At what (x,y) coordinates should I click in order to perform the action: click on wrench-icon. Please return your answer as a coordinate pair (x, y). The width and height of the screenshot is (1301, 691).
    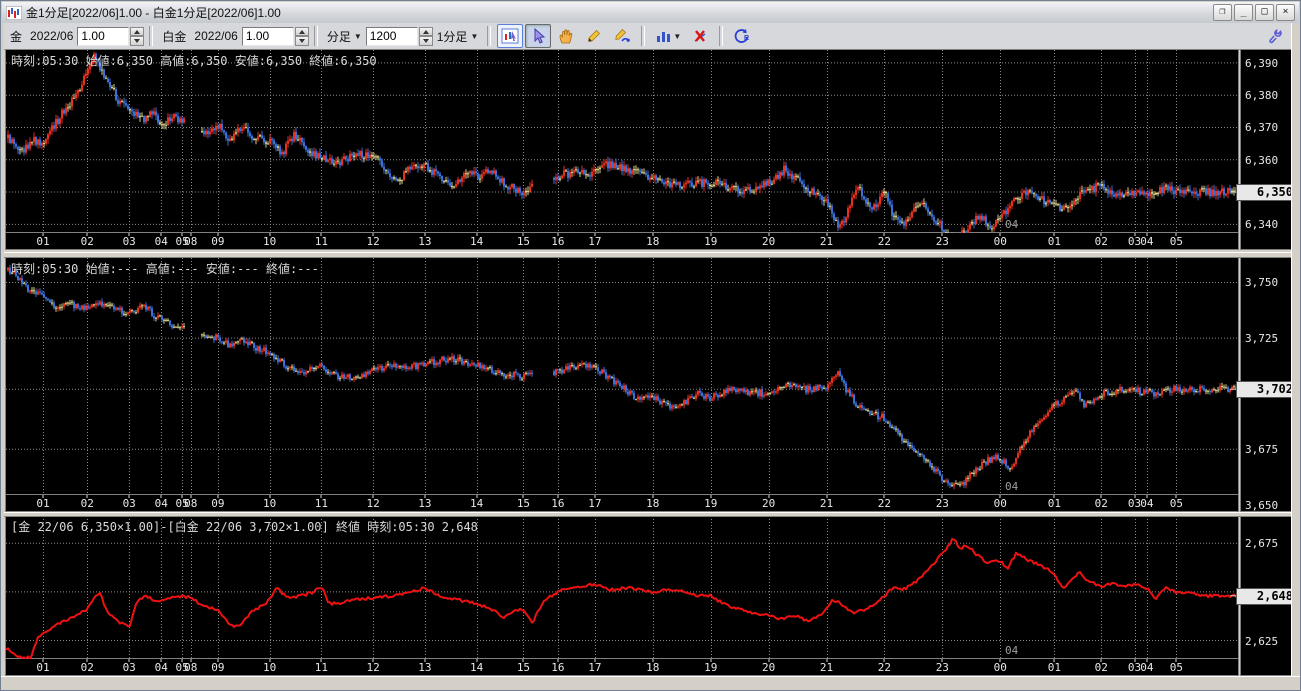
    Looking at the image, I should click on (1275, 36).